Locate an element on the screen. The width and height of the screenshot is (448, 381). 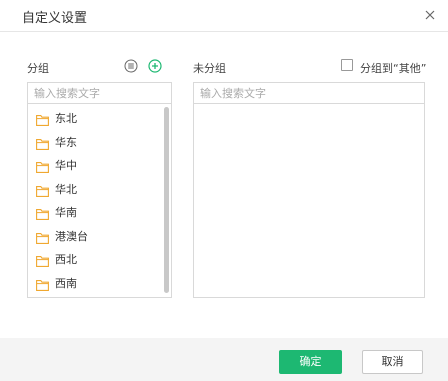
checkbox-label: 分组到“其他” is located at coordinates (393, 68).